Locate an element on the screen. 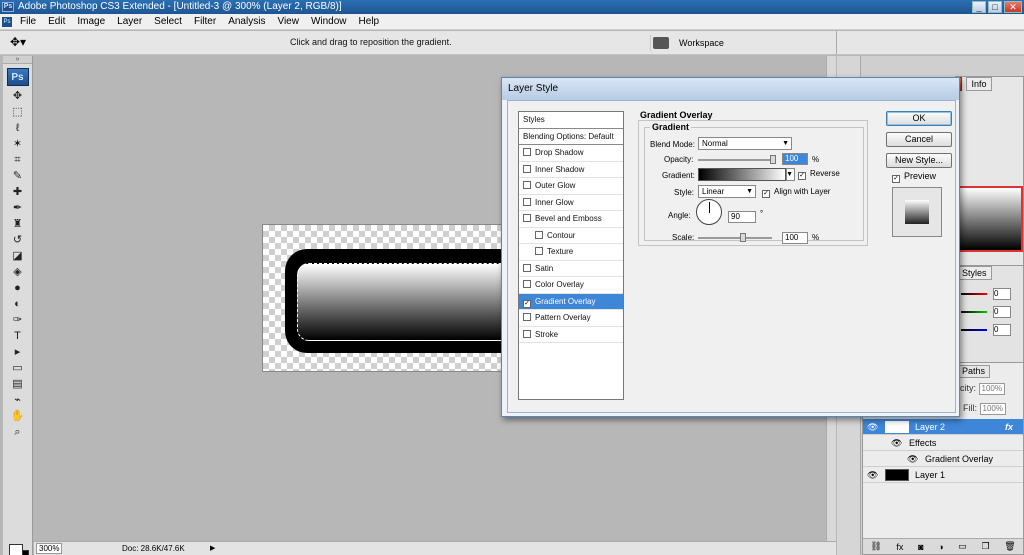  menu-analysis: Analysis is located at coordinates (246, 21).